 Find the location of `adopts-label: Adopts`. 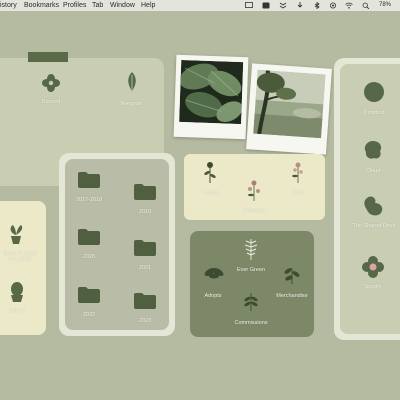

adopts-label: Adopts is located at coordinates (213, 296).